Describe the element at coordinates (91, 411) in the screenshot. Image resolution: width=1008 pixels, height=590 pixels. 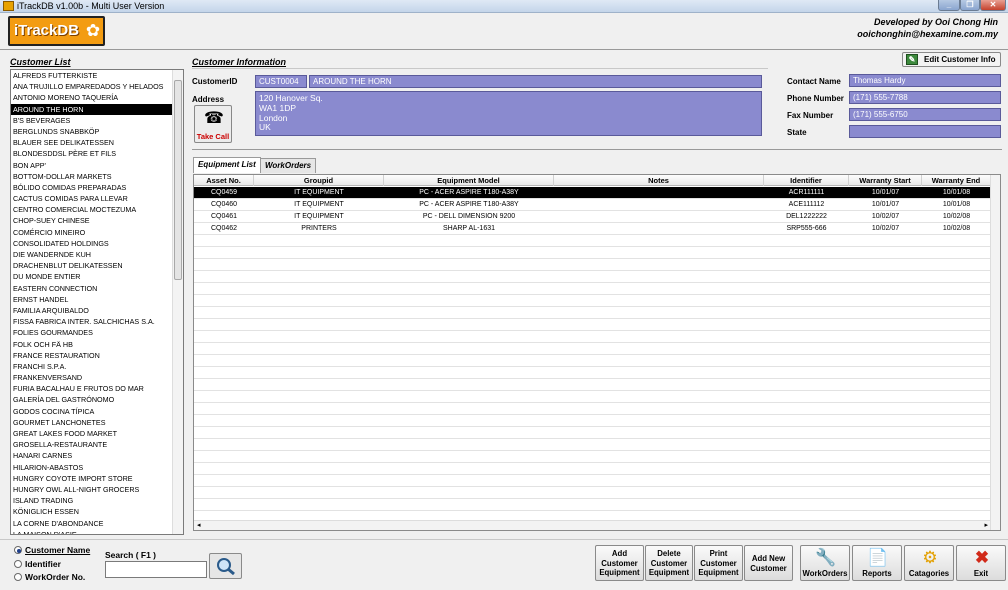
I see `list-item: GODOS COCINA TÍPICA` at that location.